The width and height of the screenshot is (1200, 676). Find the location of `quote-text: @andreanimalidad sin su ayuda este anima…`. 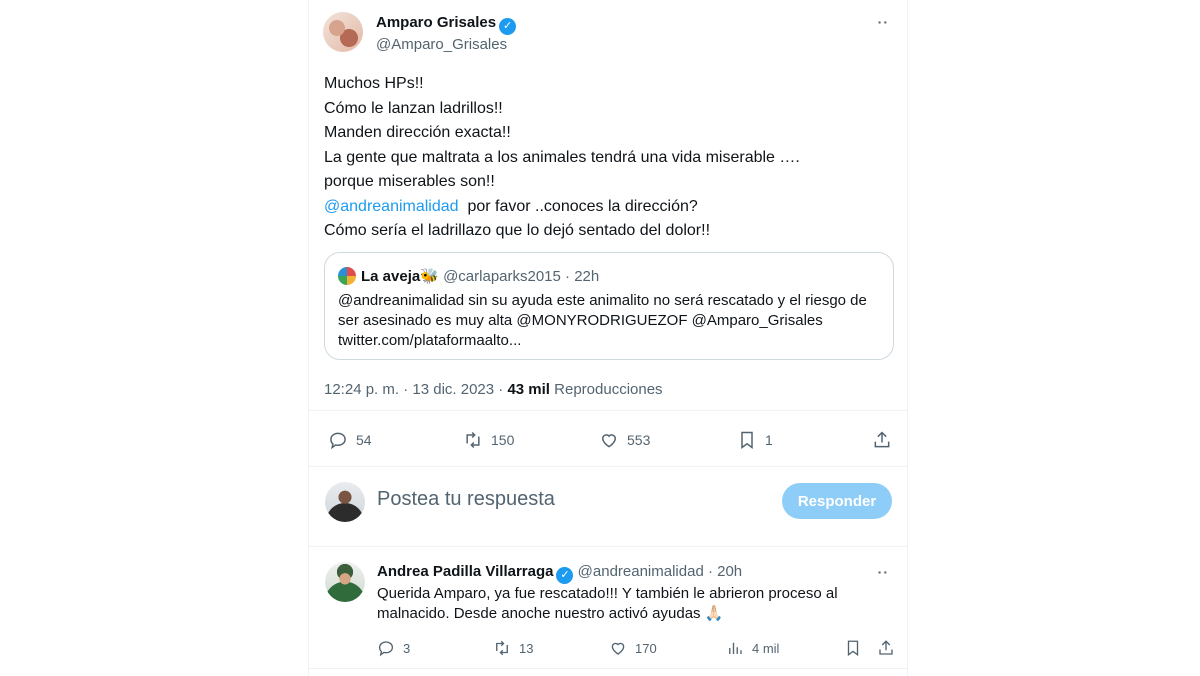

quote-text: @andreanimalidad sin su ayuda este anima… is located at coordinates (602, 320).